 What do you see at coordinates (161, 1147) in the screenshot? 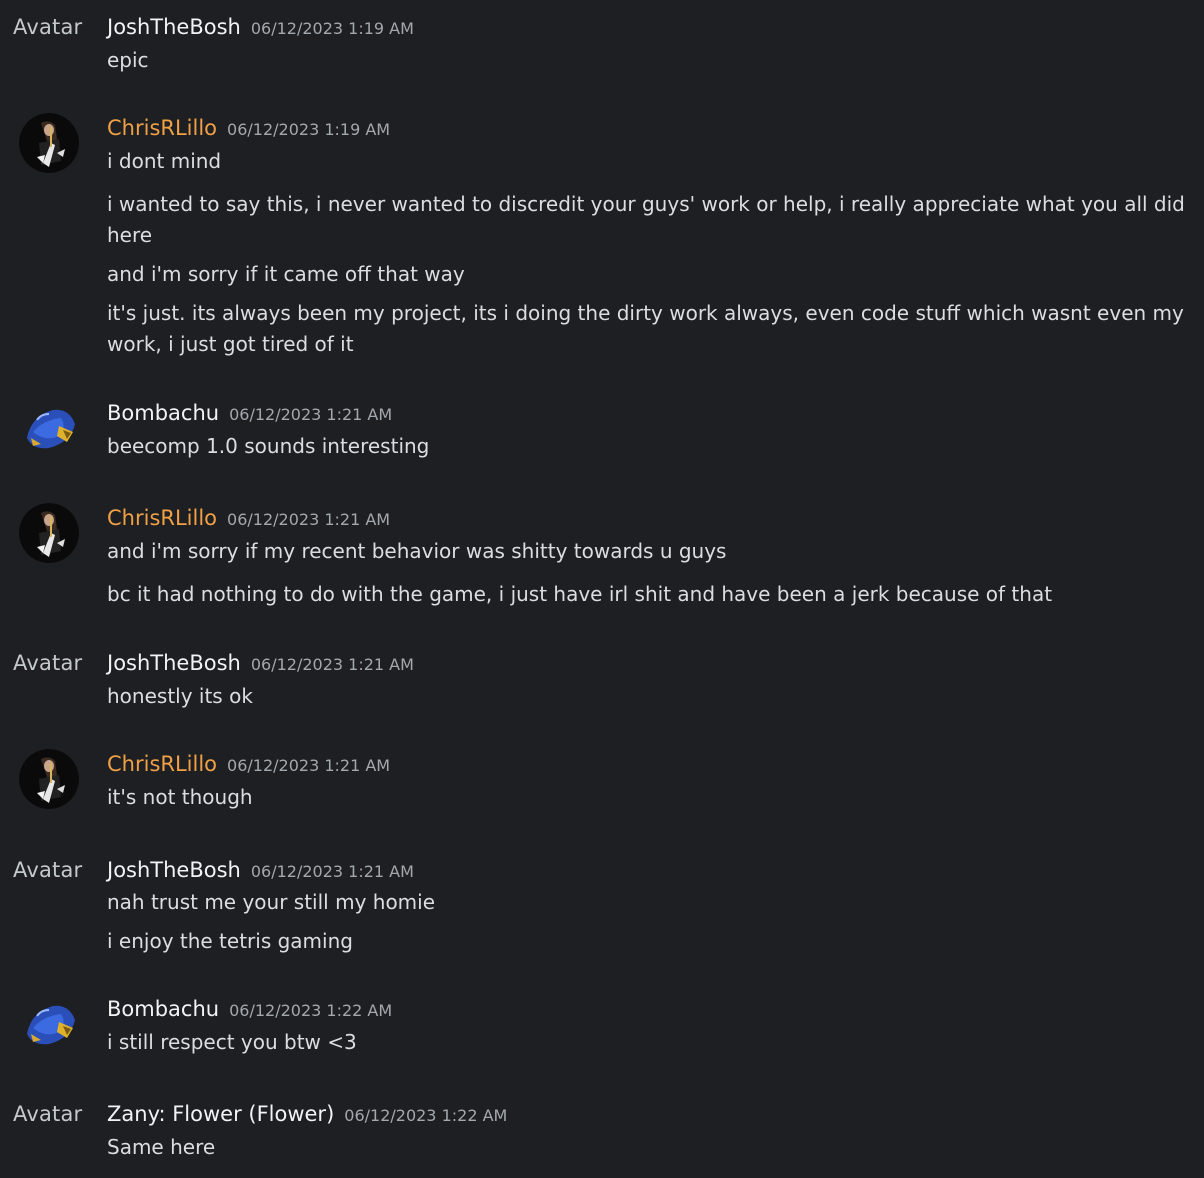
I see `message-text: Same here` at bounding box center [161, 1147].